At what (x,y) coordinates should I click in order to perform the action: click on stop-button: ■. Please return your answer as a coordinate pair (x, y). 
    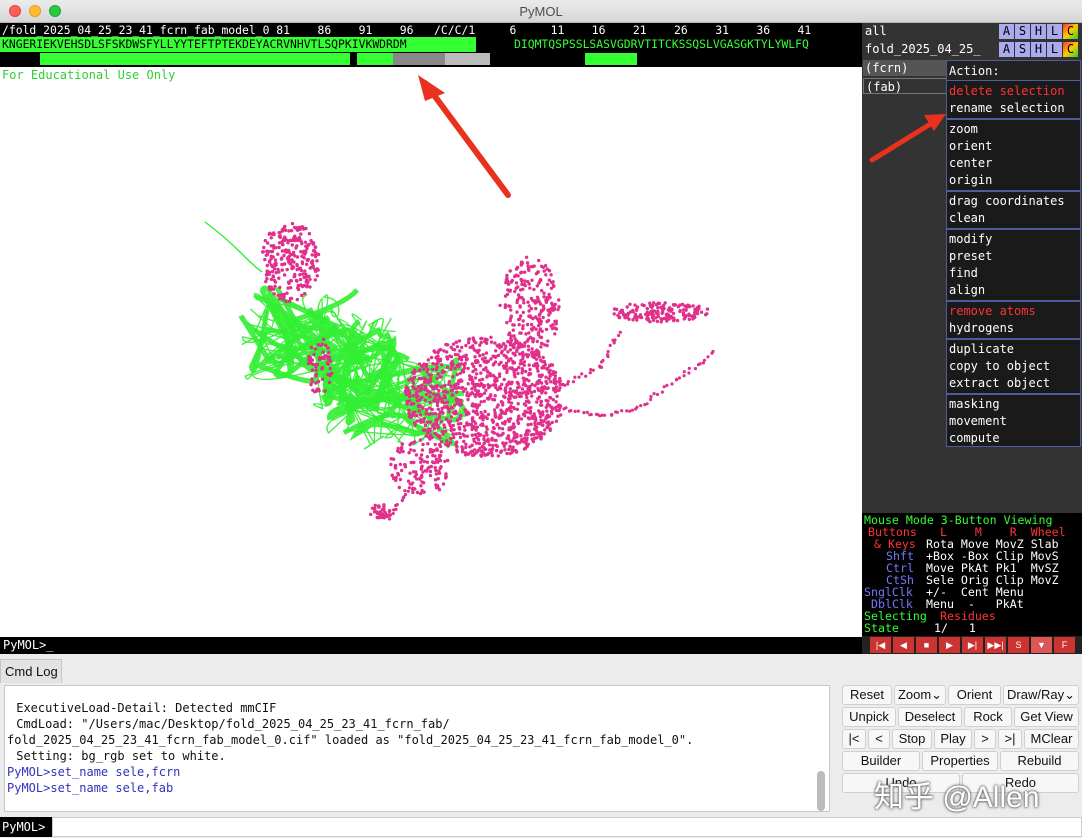
    Looking at the image, I should click on (926, 645).